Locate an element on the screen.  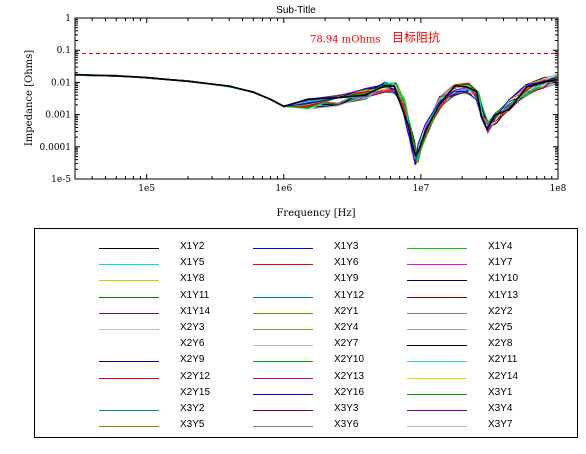
legend-label: X1Y14 is located at coordinates (195, 311).